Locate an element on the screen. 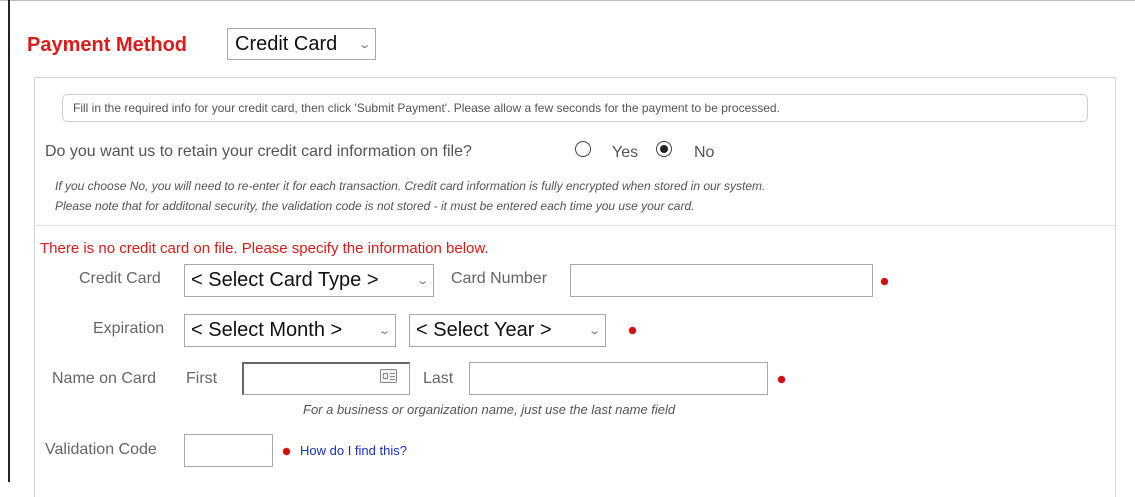 Image resolution: width=1135 pixels, height=497 pixels. year-value: < Select Year > is located at coordinates (484, 330).